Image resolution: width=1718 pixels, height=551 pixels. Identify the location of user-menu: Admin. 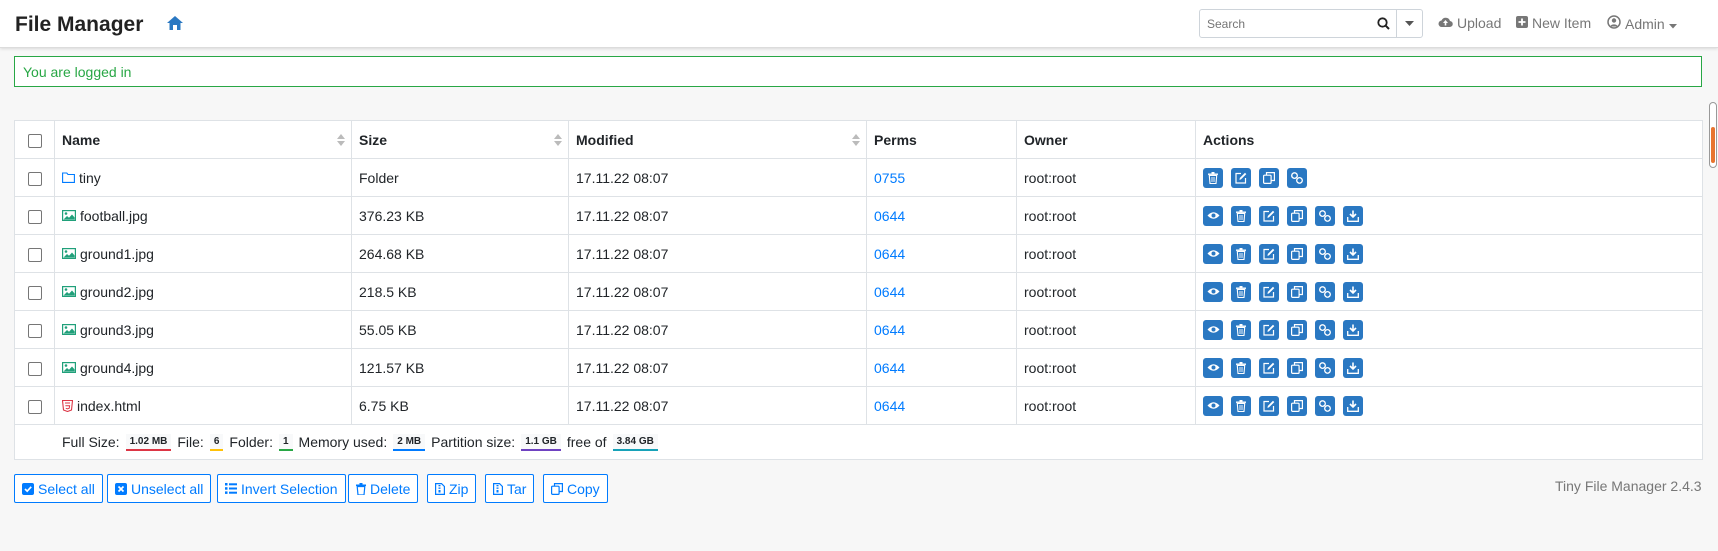
(1642, 23).